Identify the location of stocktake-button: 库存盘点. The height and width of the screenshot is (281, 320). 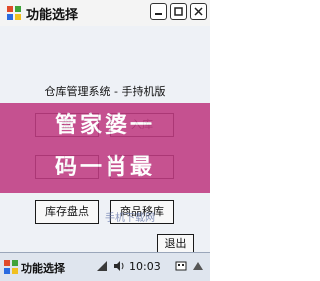
(67, 212).